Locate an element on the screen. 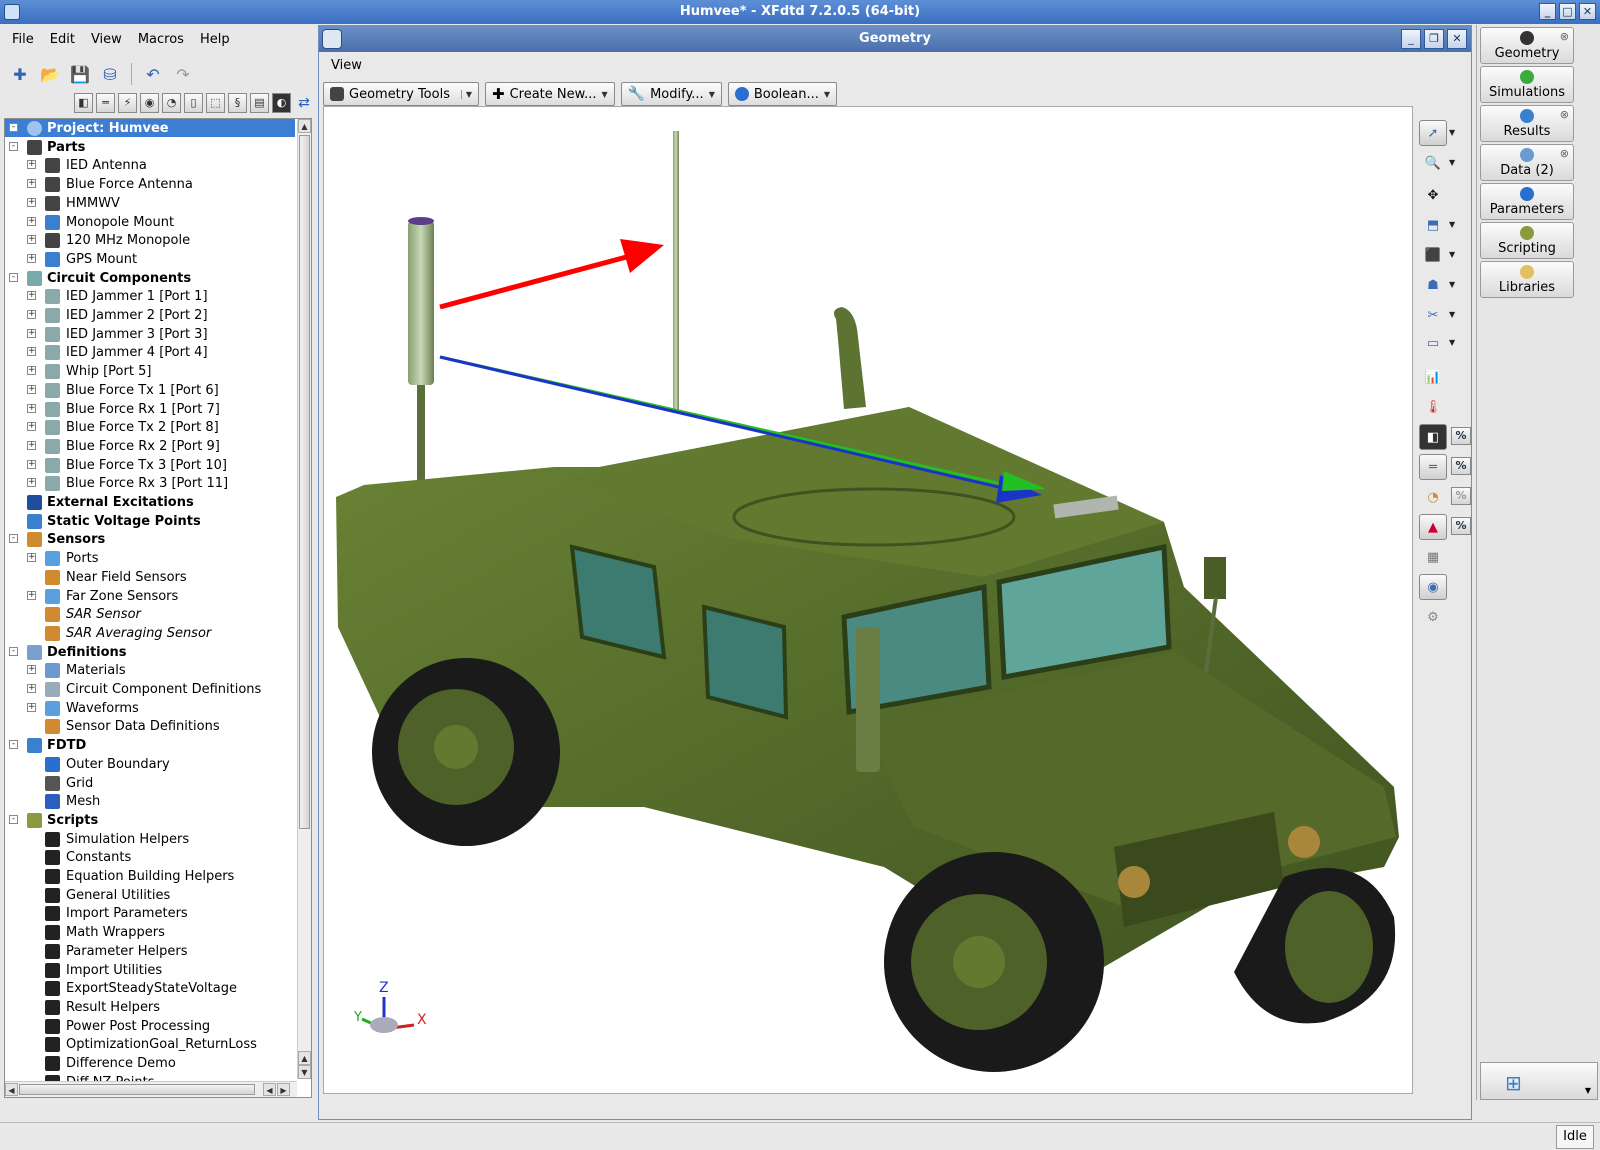  geometry-window-icon is located at coordinates (332, 39).